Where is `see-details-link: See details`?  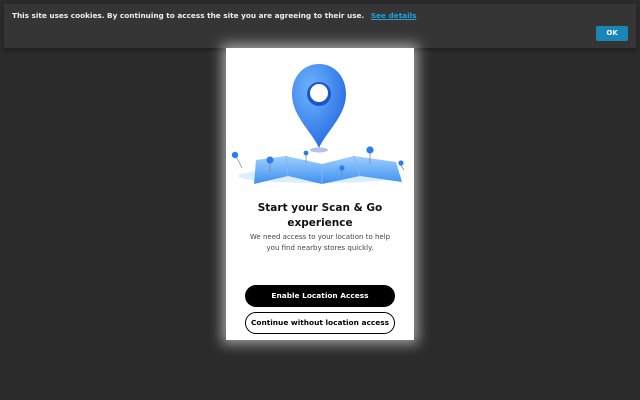 see-details-link: See details is located at coordinates (394, 15).